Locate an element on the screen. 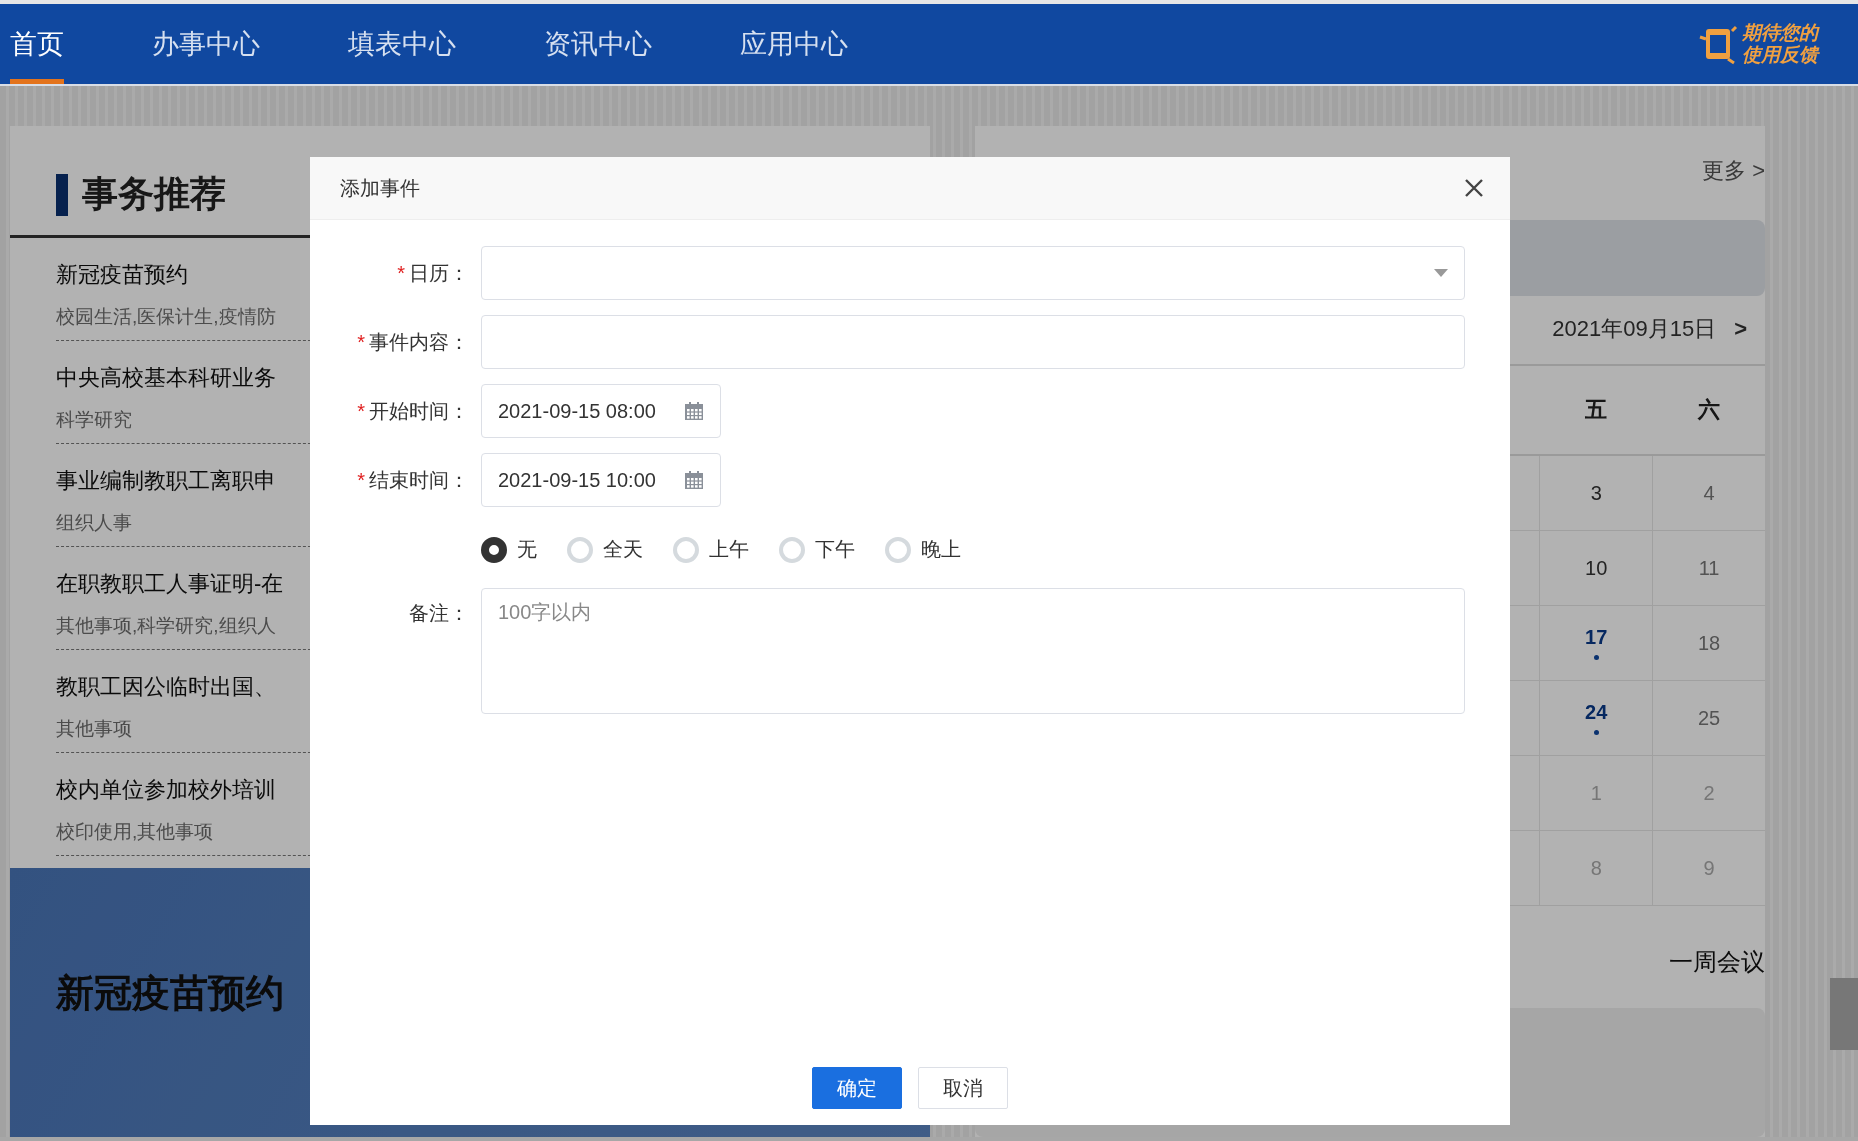 The height and width of the screenshot is (1141, 1858). calendar-date: 2021年09月15日 is located at coordinates (1634, 329).